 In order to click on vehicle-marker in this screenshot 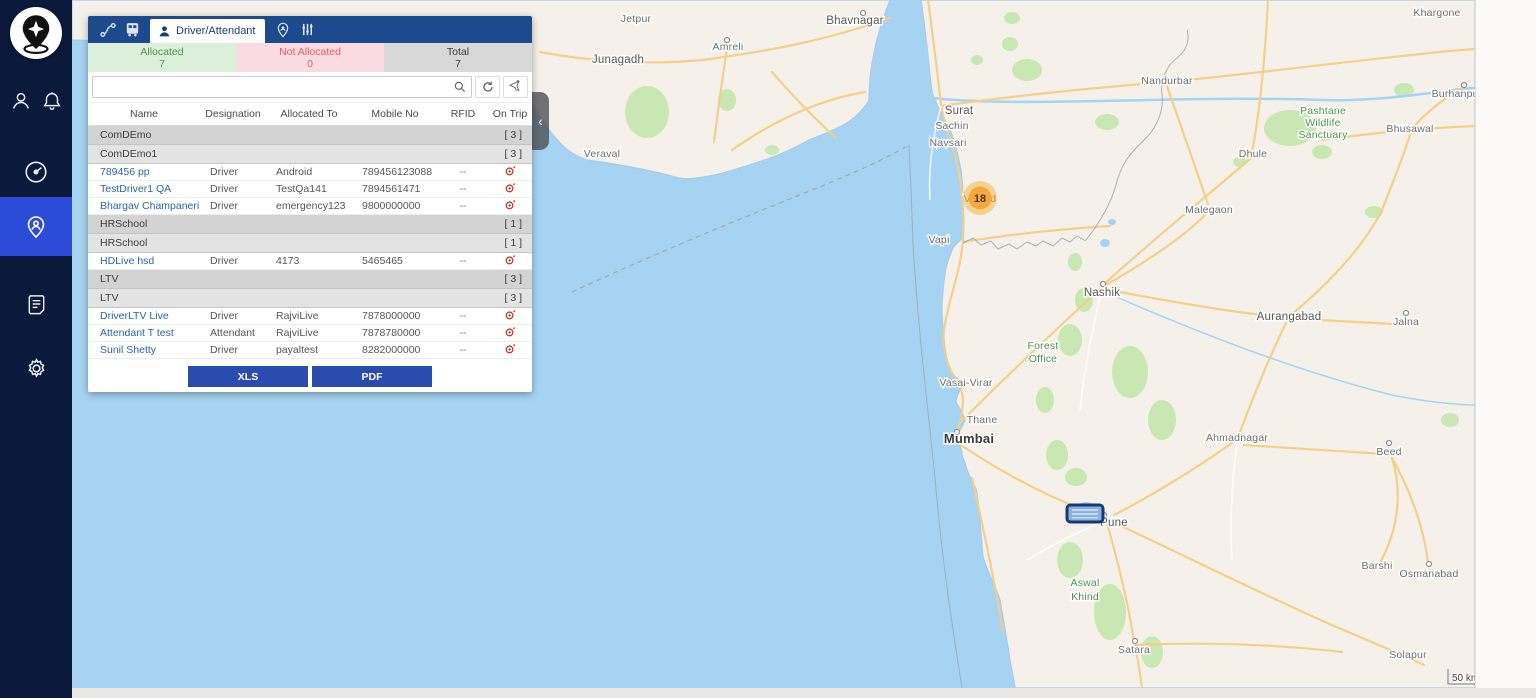, I will do `click(1085, 513)`.